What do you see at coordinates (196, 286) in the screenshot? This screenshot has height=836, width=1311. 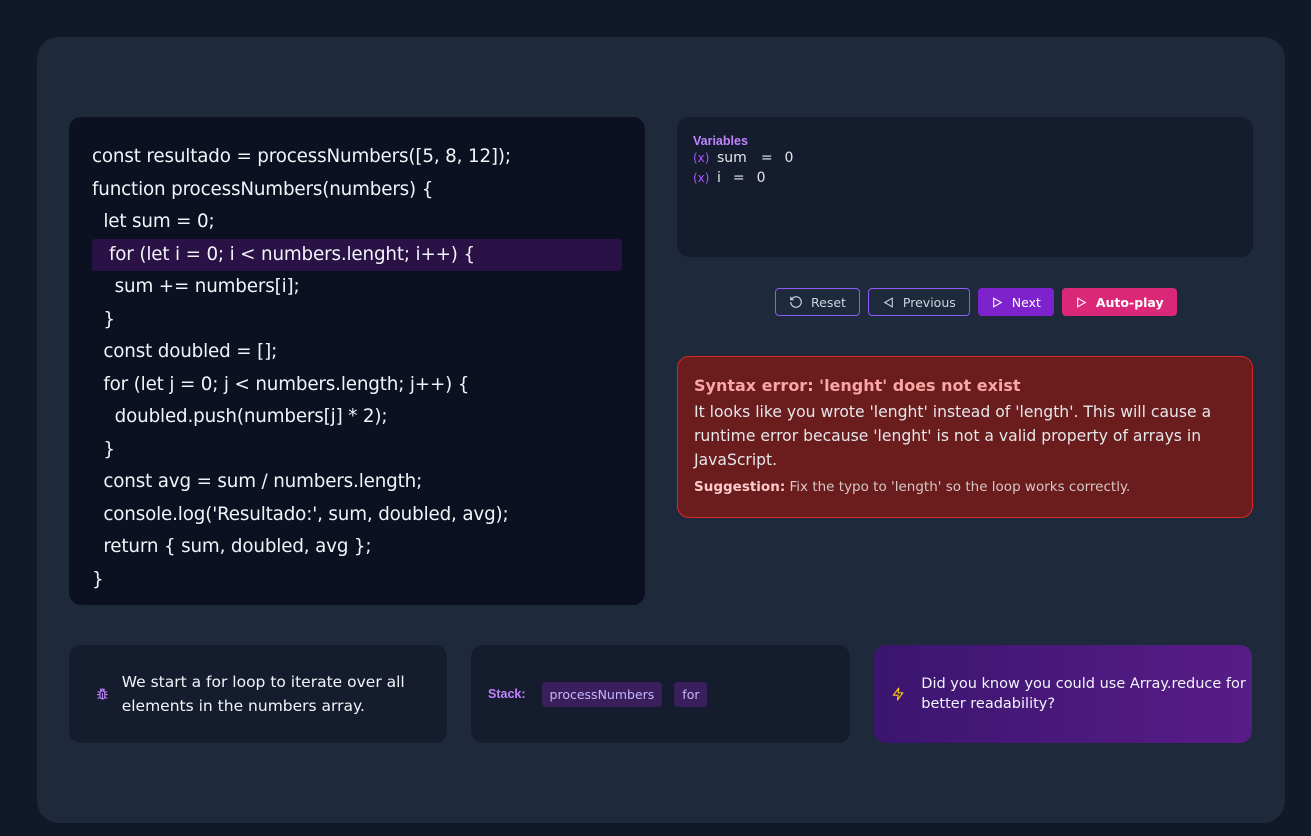 I see `code-line: sum += numbers[i];` at bounding box center [196, 286].